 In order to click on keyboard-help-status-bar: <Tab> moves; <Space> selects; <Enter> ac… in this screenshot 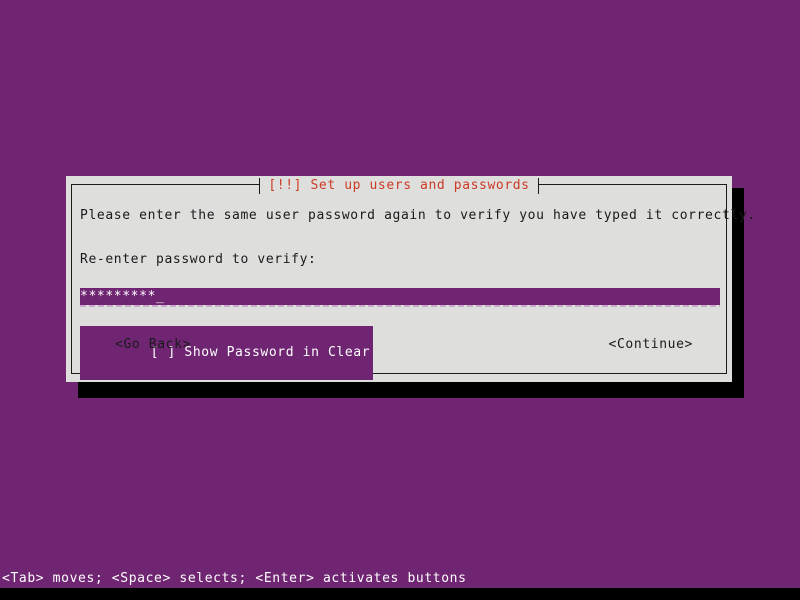, I will do `click(234, 578)`.